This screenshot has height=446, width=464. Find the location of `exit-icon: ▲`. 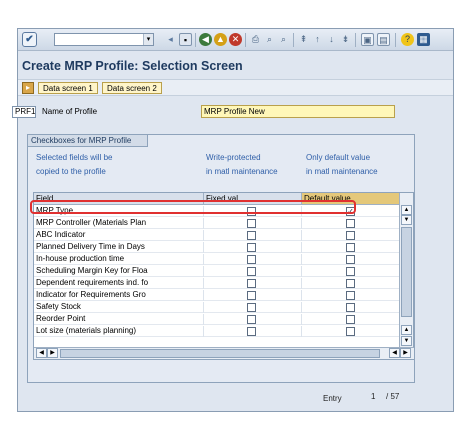

exit-icon: ▲ is located at coordinates (220, 39).